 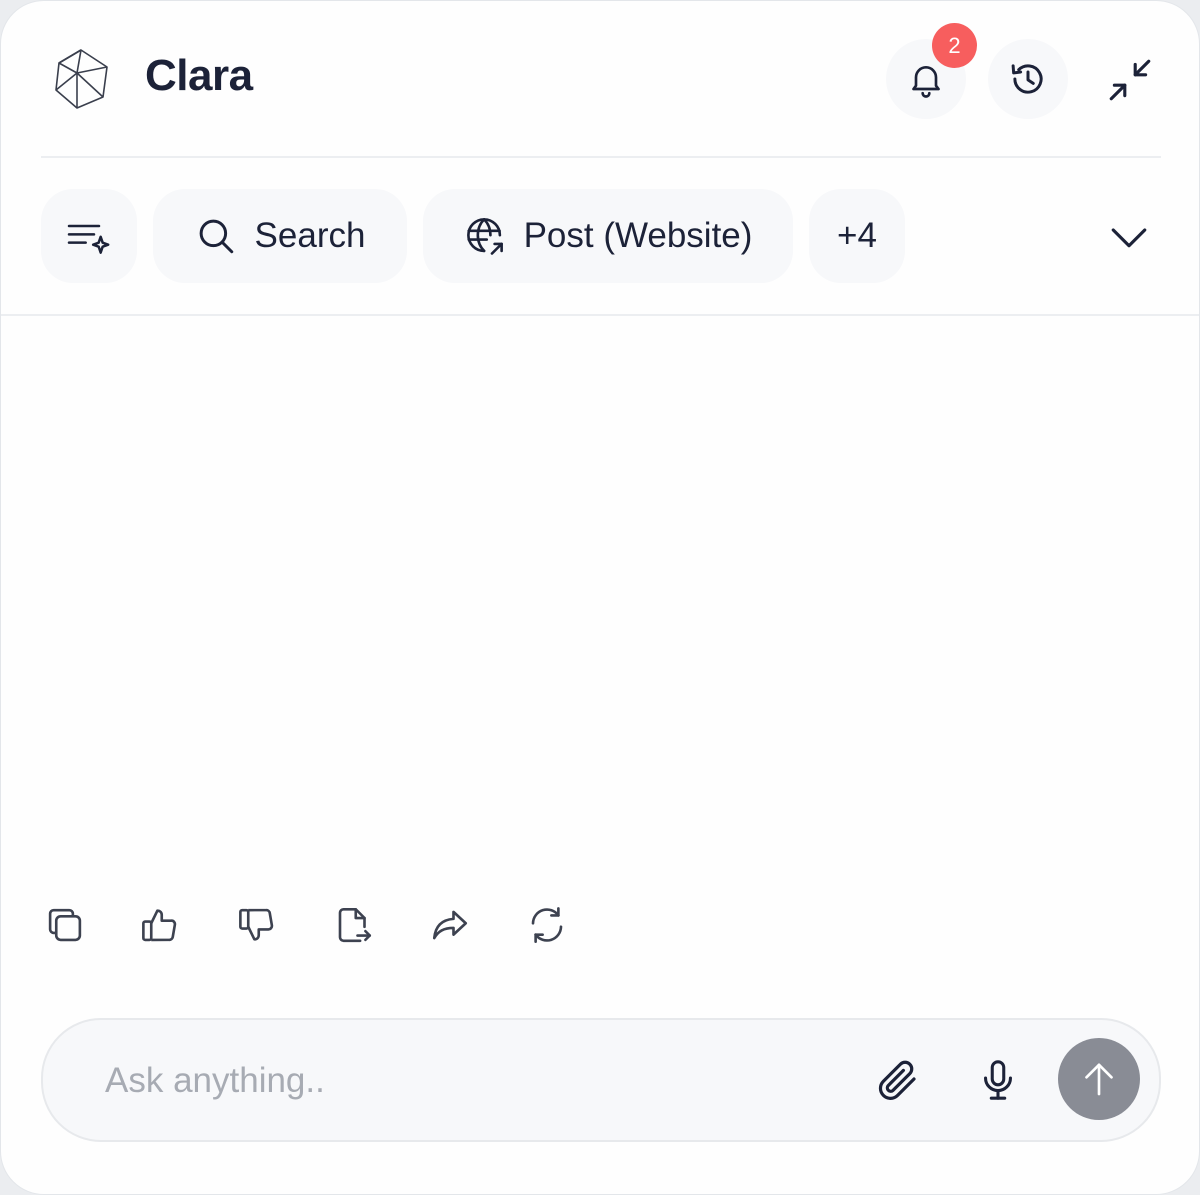 I want to click on thumbs-up-icon, so click(x=159, y=925).